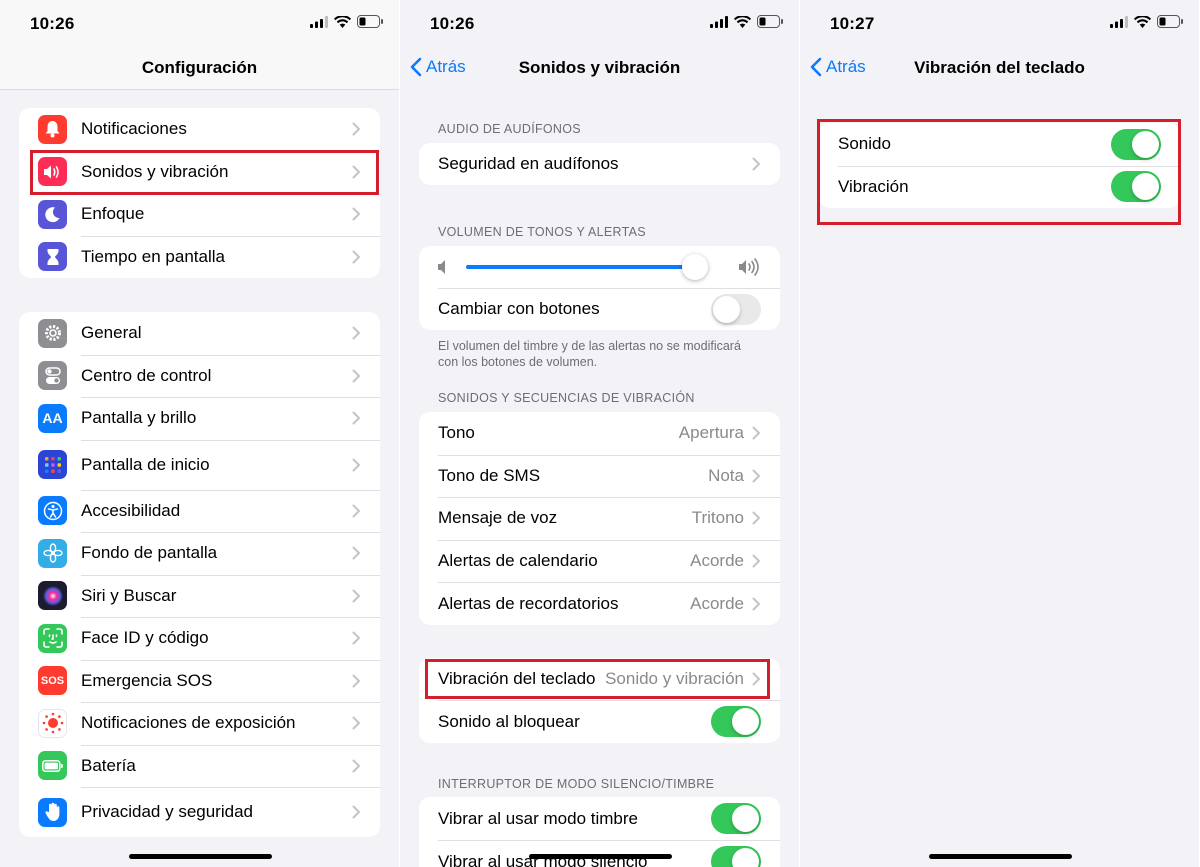 The image size is (1200, 867). I want to click on row-change-with-buttons: Cambiar con botones, so click(599, 309).